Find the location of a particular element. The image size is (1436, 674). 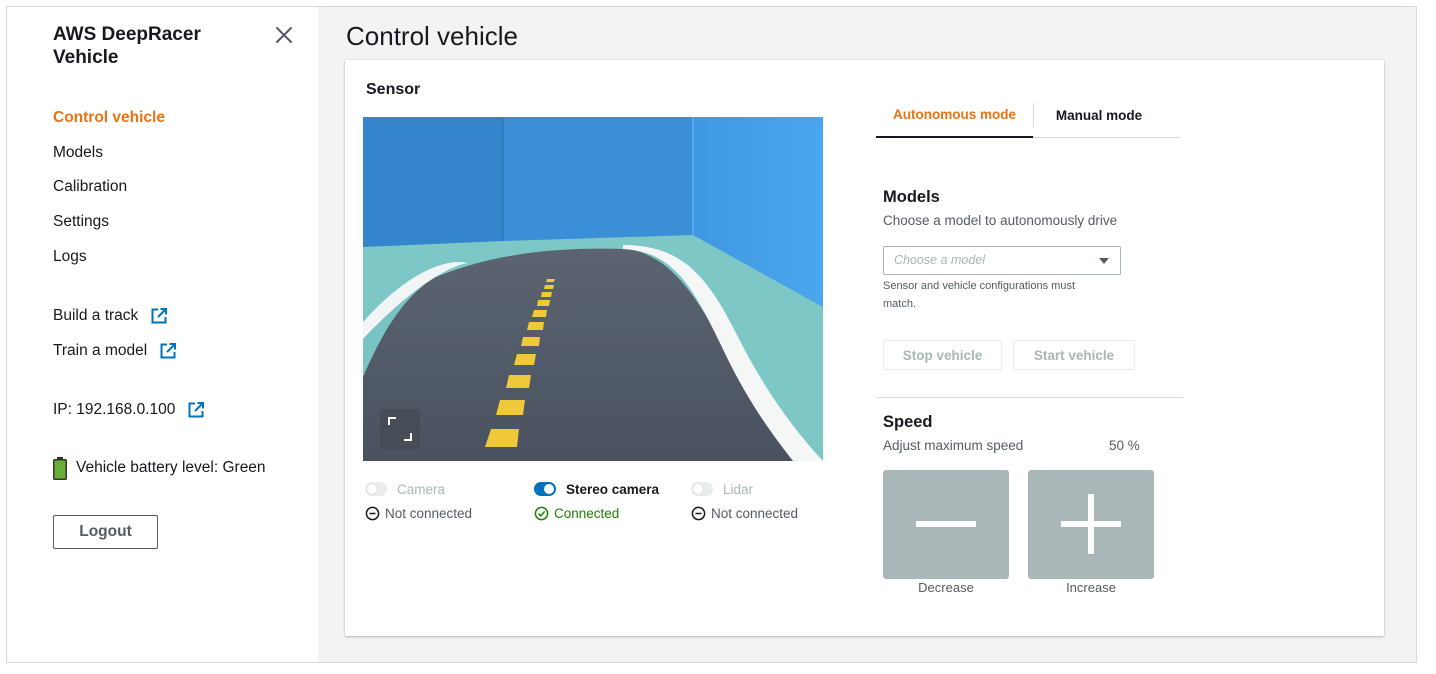

build-track-label: Build a track is located at coordinates (96, 315).